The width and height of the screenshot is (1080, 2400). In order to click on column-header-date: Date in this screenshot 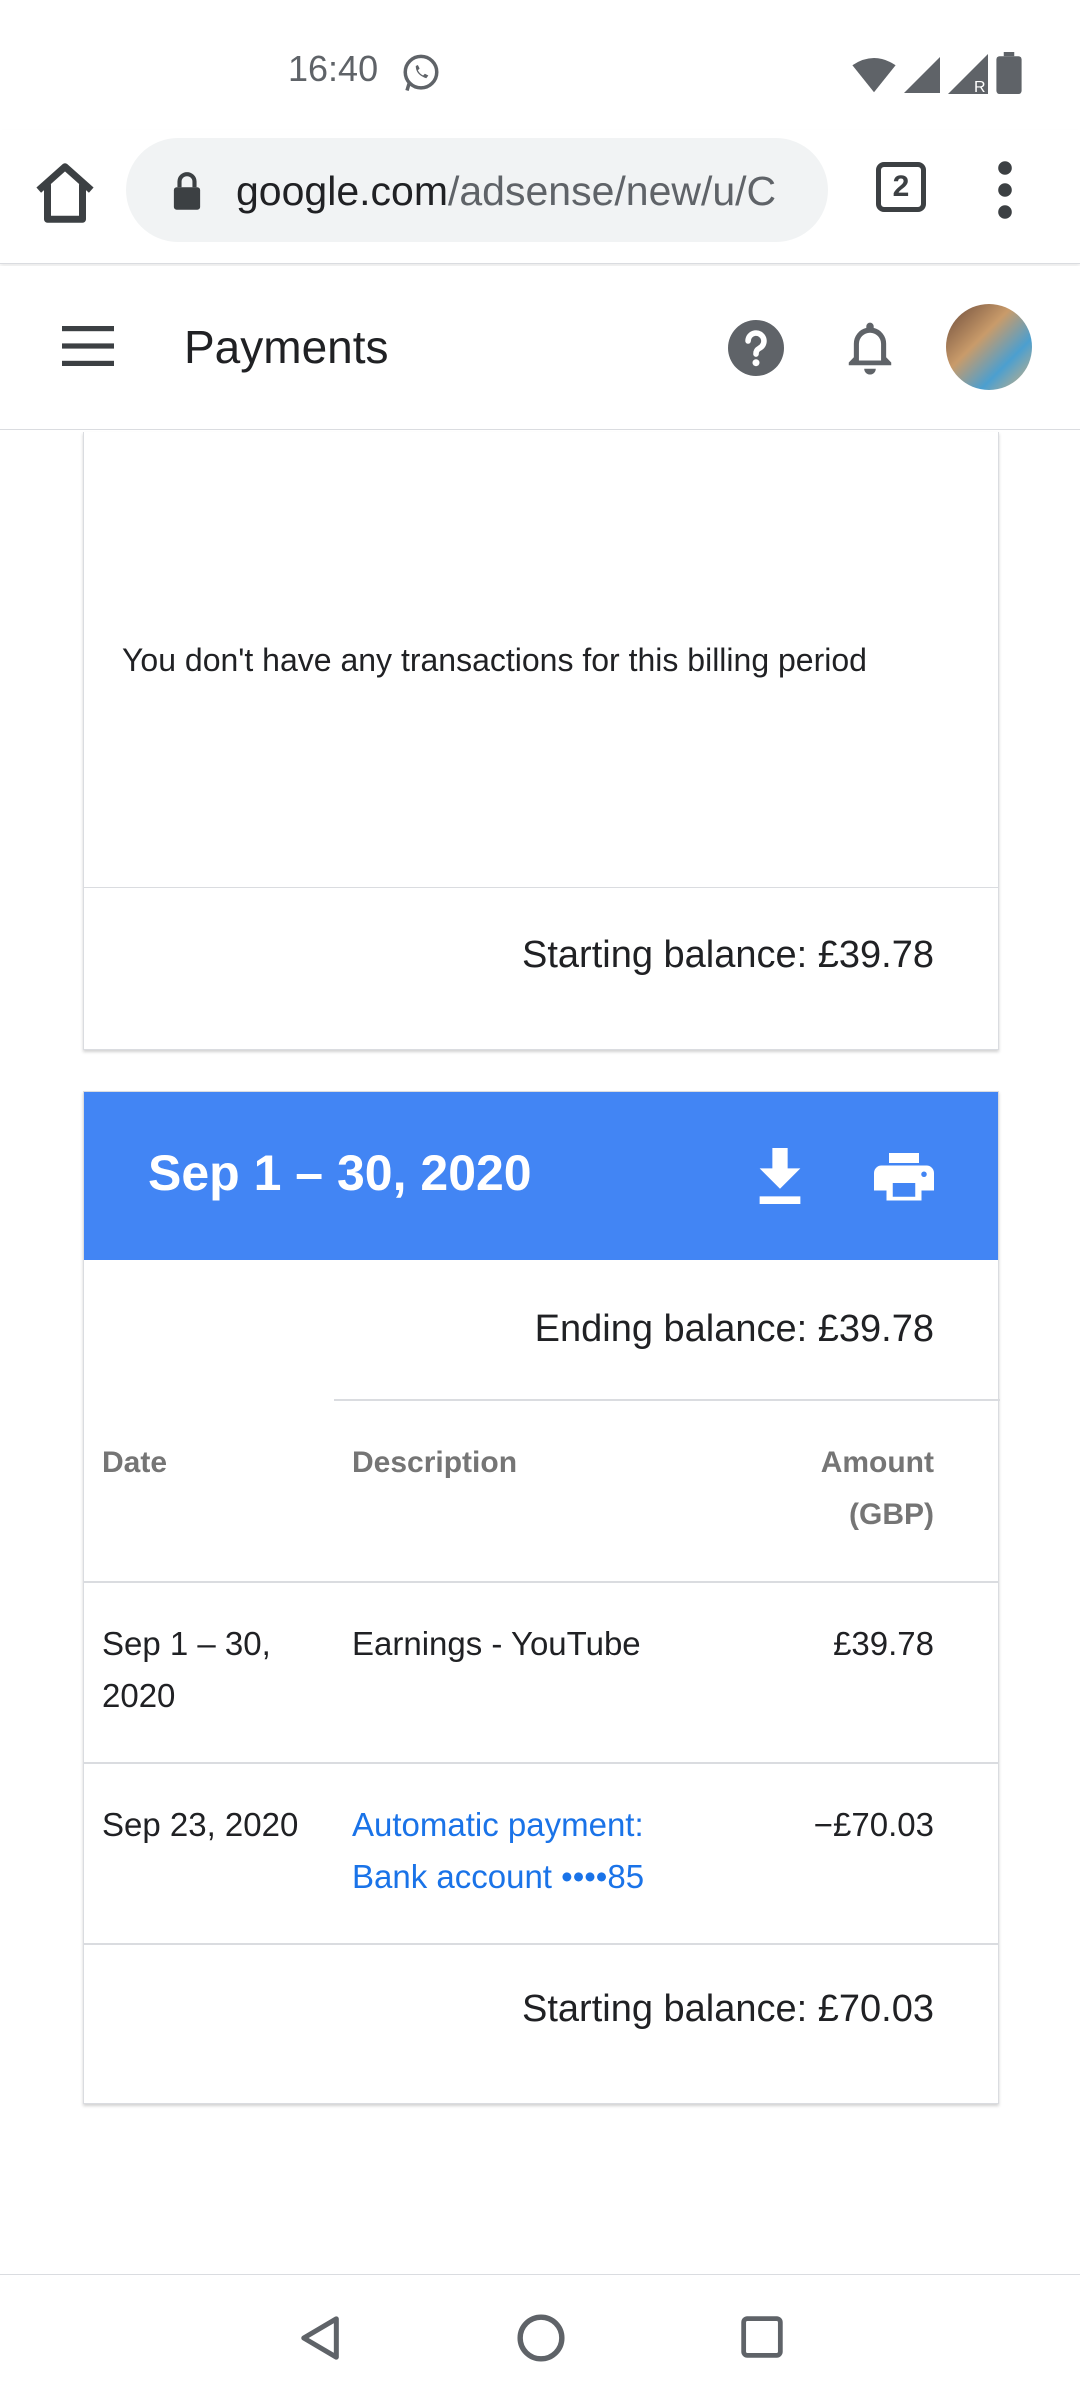, I will do `click(135, 1462)`.